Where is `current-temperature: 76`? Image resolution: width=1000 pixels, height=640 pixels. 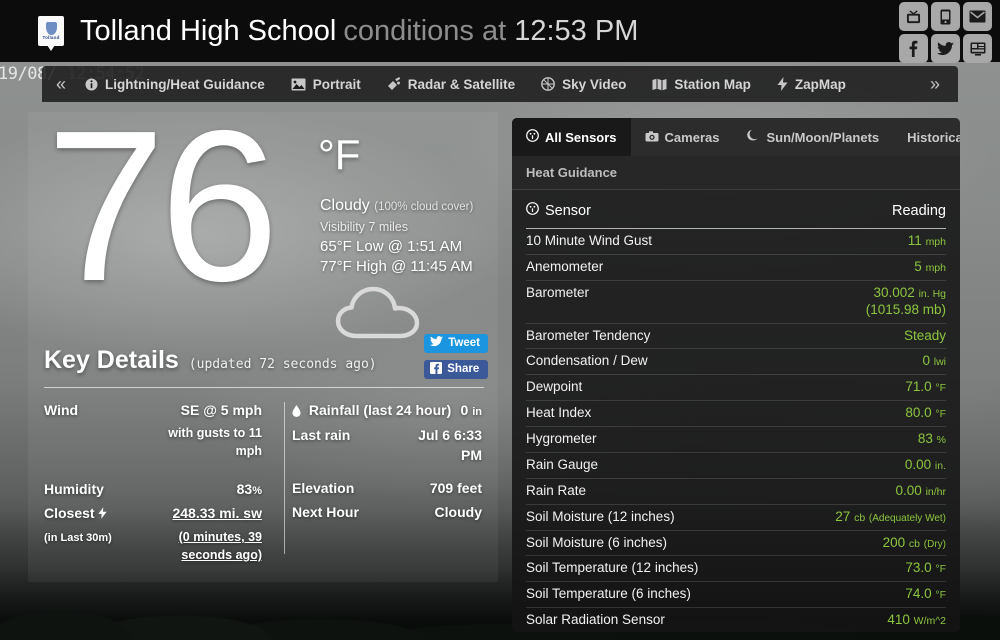 current-temperature: 76 is located at coordinates (162, 205).